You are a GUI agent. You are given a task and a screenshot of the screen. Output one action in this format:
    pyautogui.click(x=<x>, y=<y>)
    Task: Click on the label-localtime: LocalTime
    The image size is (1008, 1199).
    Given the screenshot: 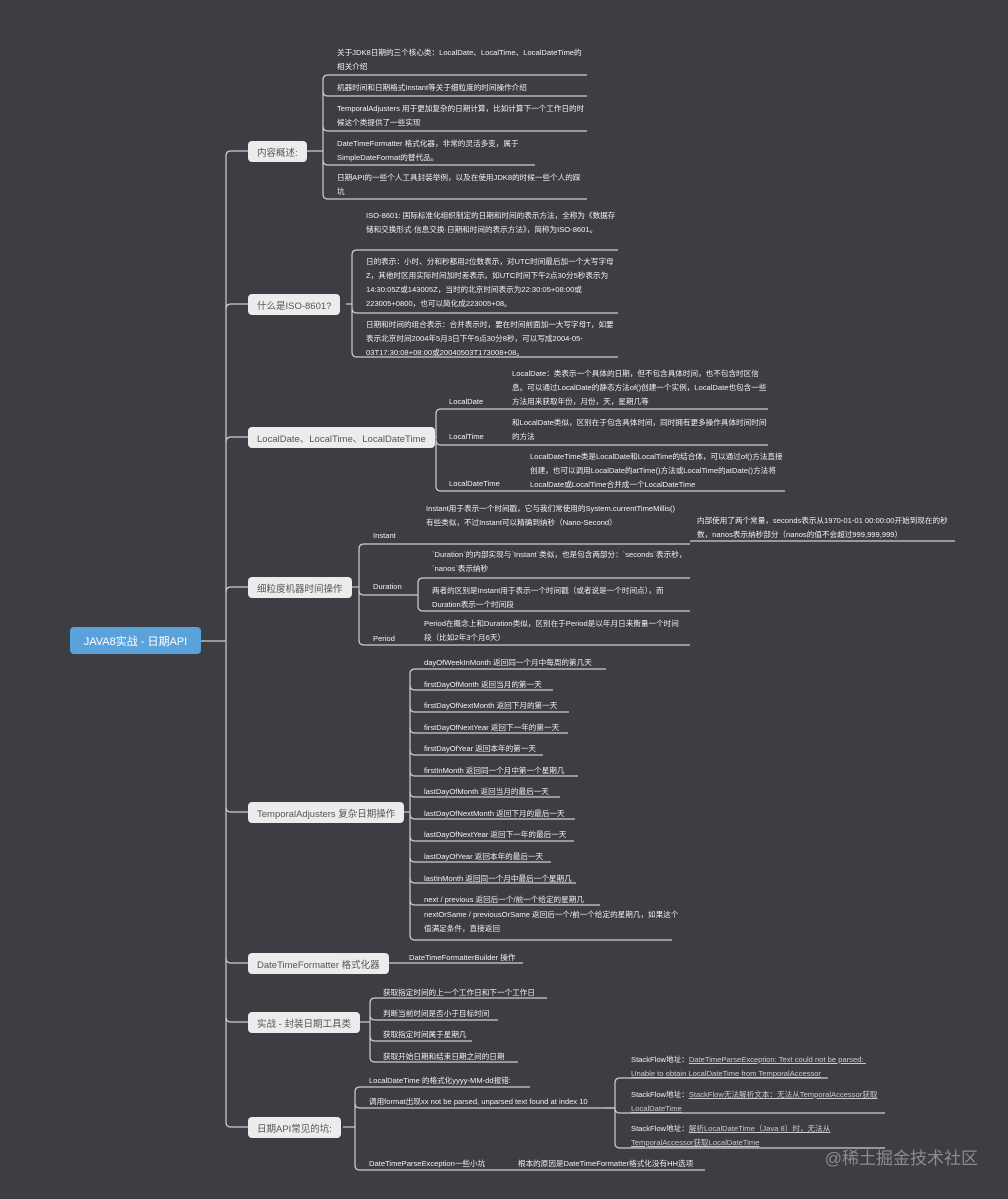 What is the action you would take?
    pyautogui.click(x=466, y=436)
    